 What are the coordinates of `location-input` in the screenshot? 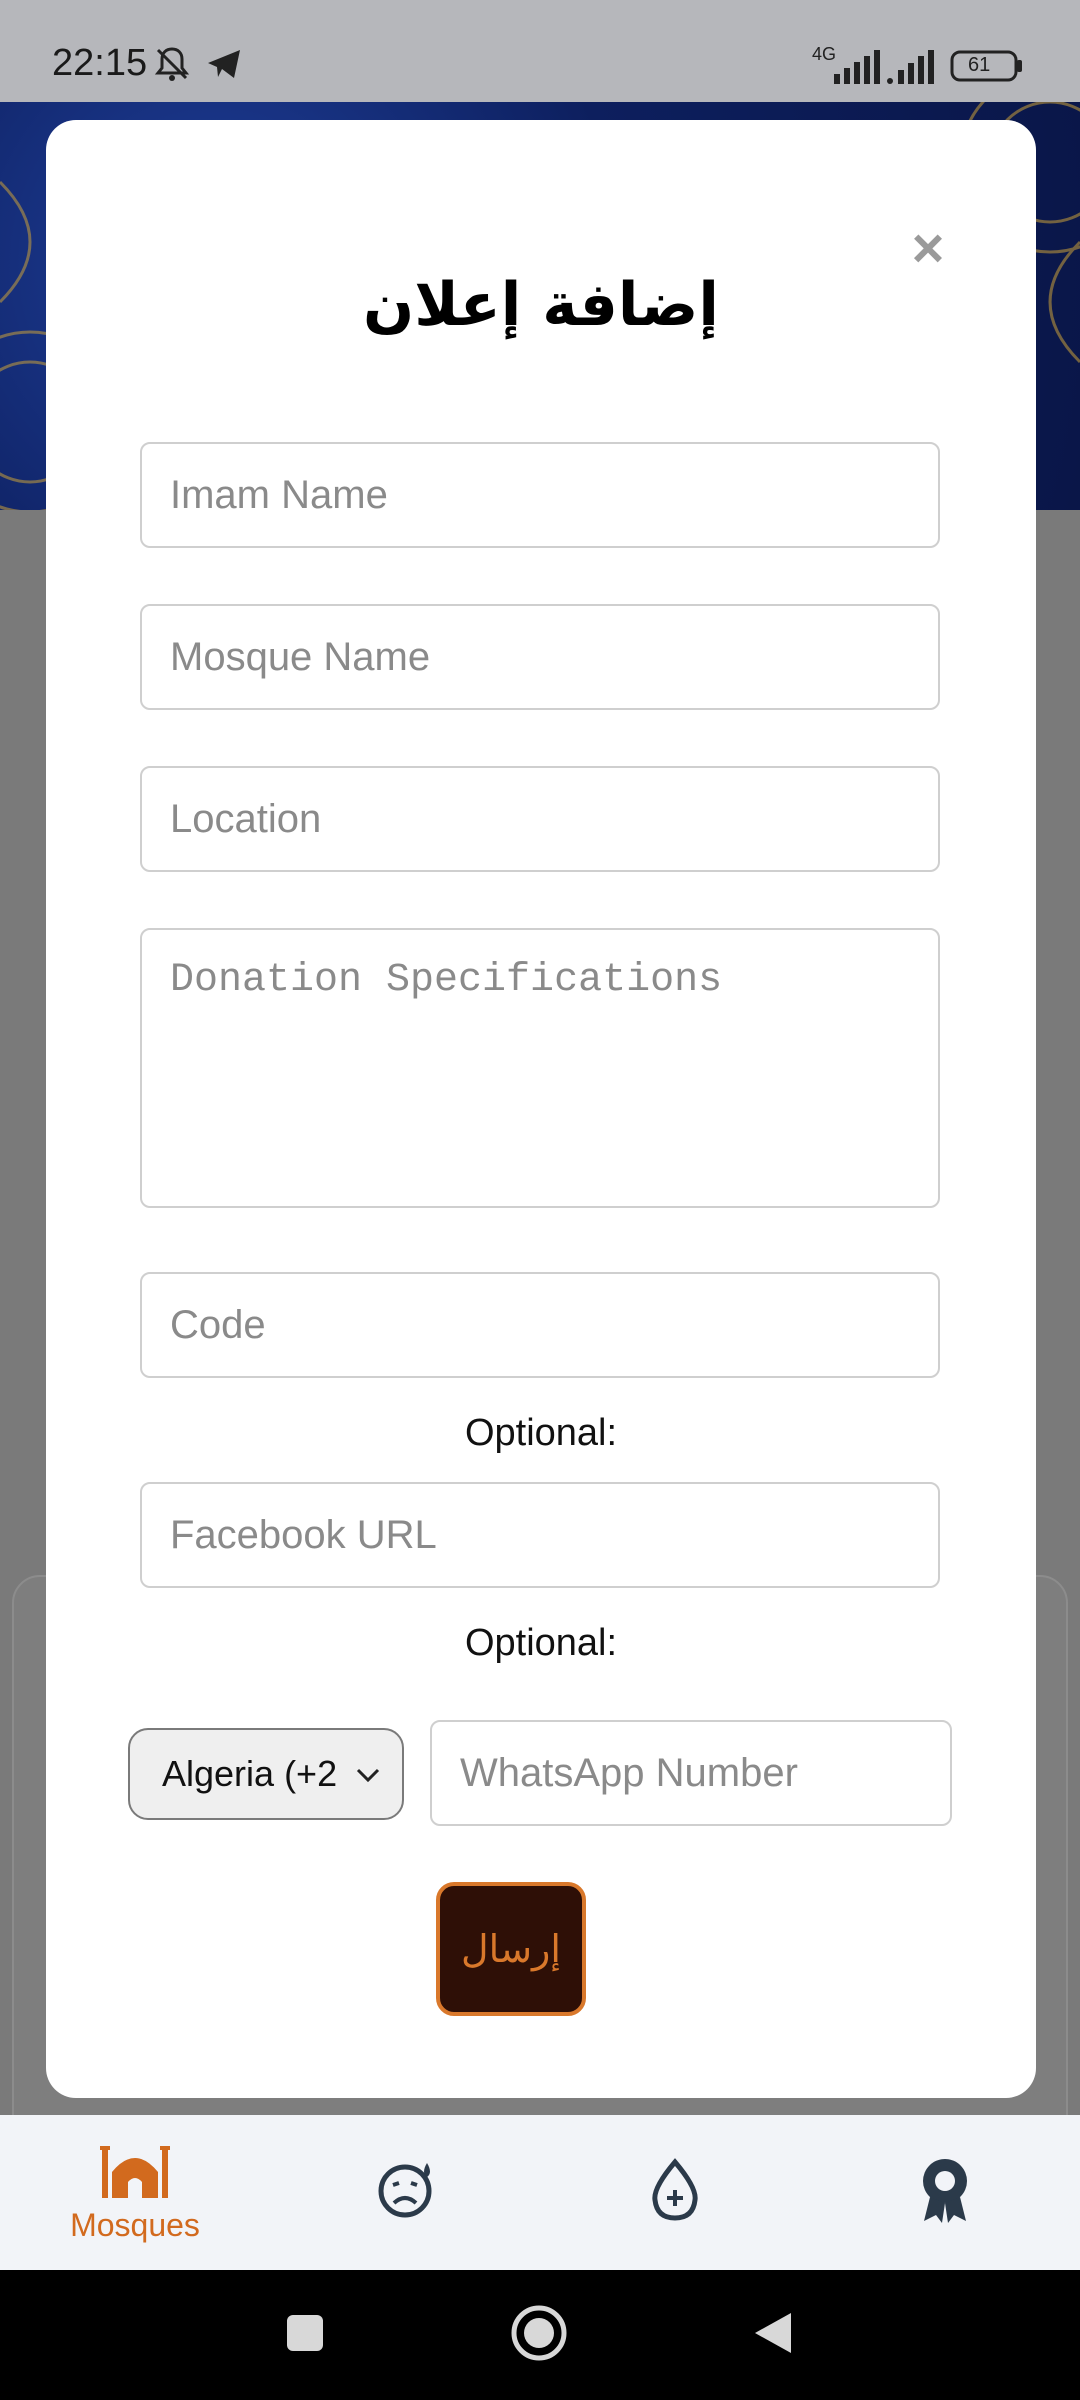 It's located at (540, 819).